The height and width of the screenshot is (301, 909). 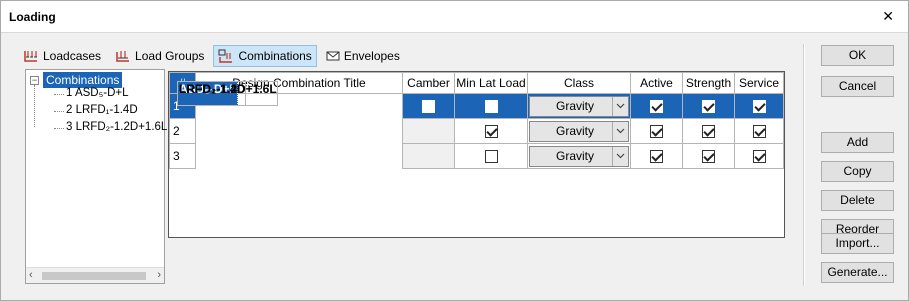 I want to click on tab-loadcases: Loadcases, so click(x=62, y=56).